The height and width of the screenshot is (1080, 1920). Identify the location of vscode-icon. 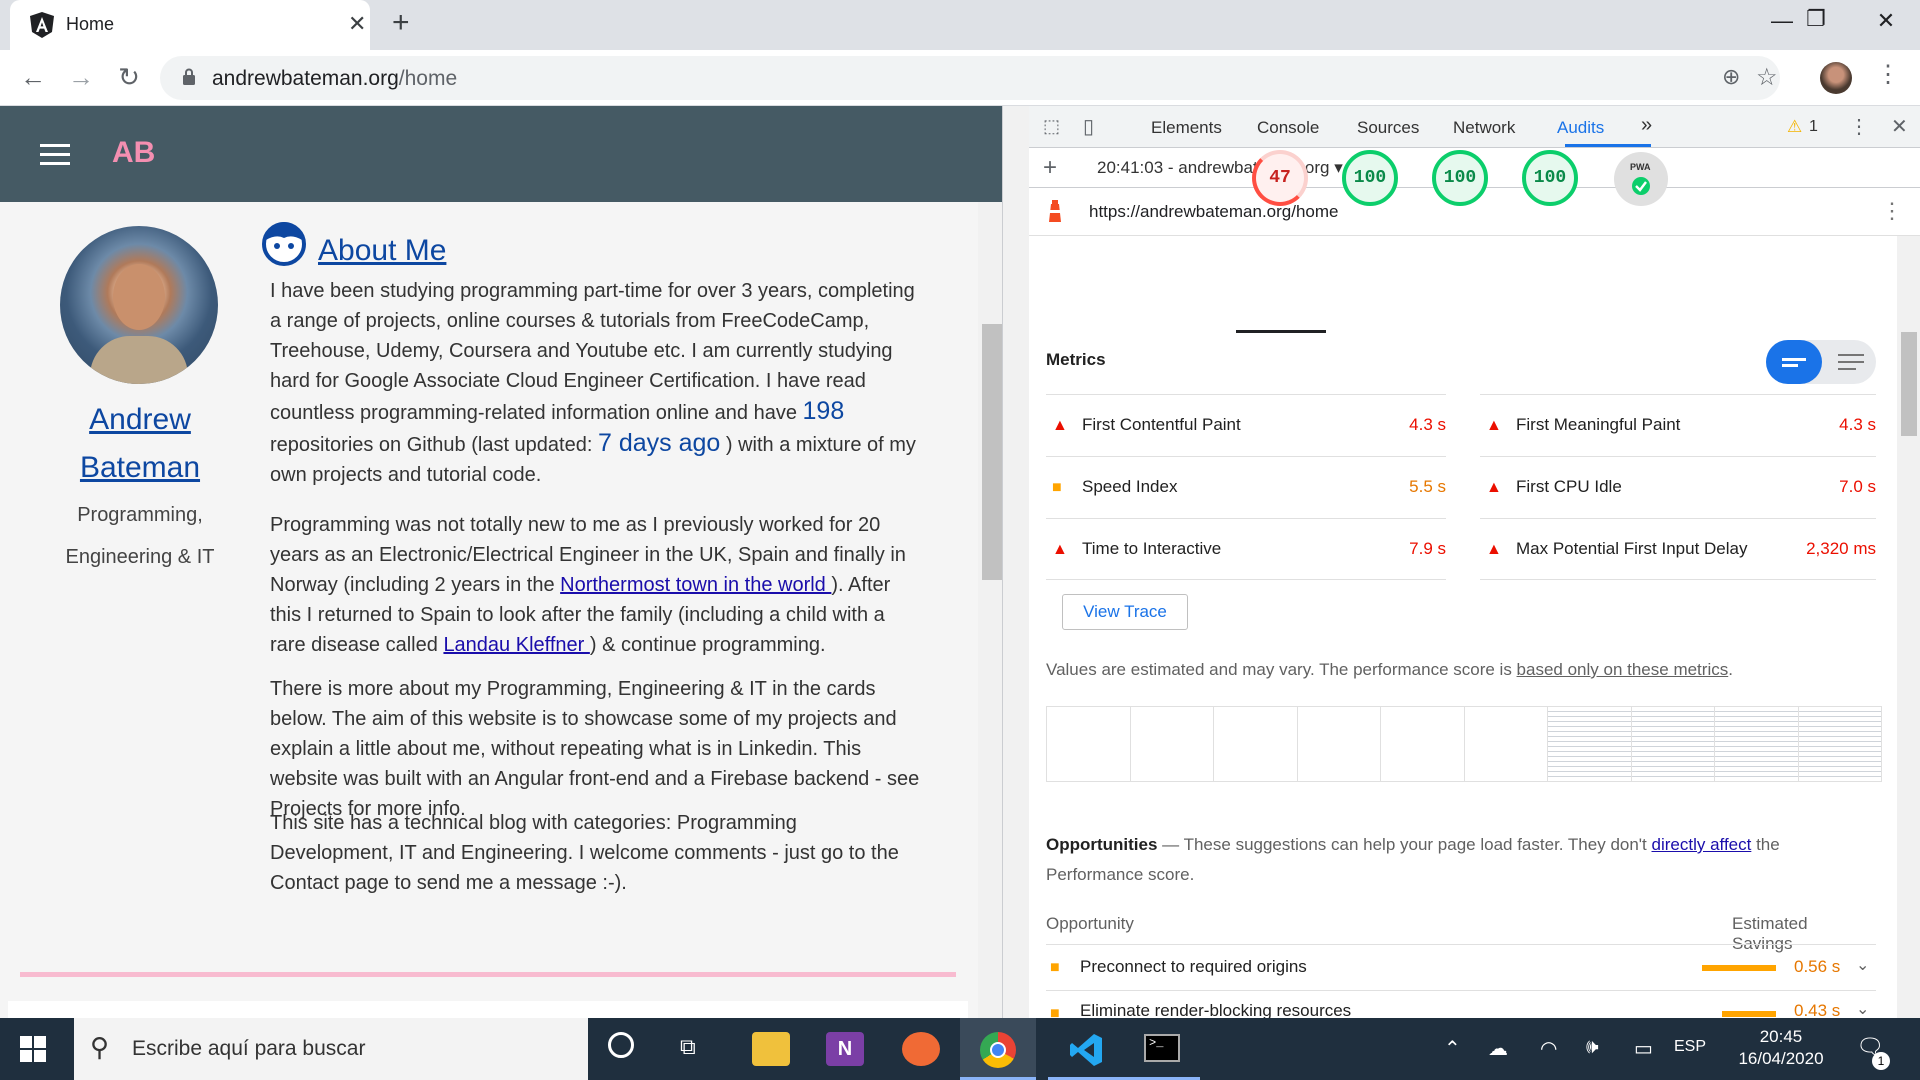
(1086, 1050).